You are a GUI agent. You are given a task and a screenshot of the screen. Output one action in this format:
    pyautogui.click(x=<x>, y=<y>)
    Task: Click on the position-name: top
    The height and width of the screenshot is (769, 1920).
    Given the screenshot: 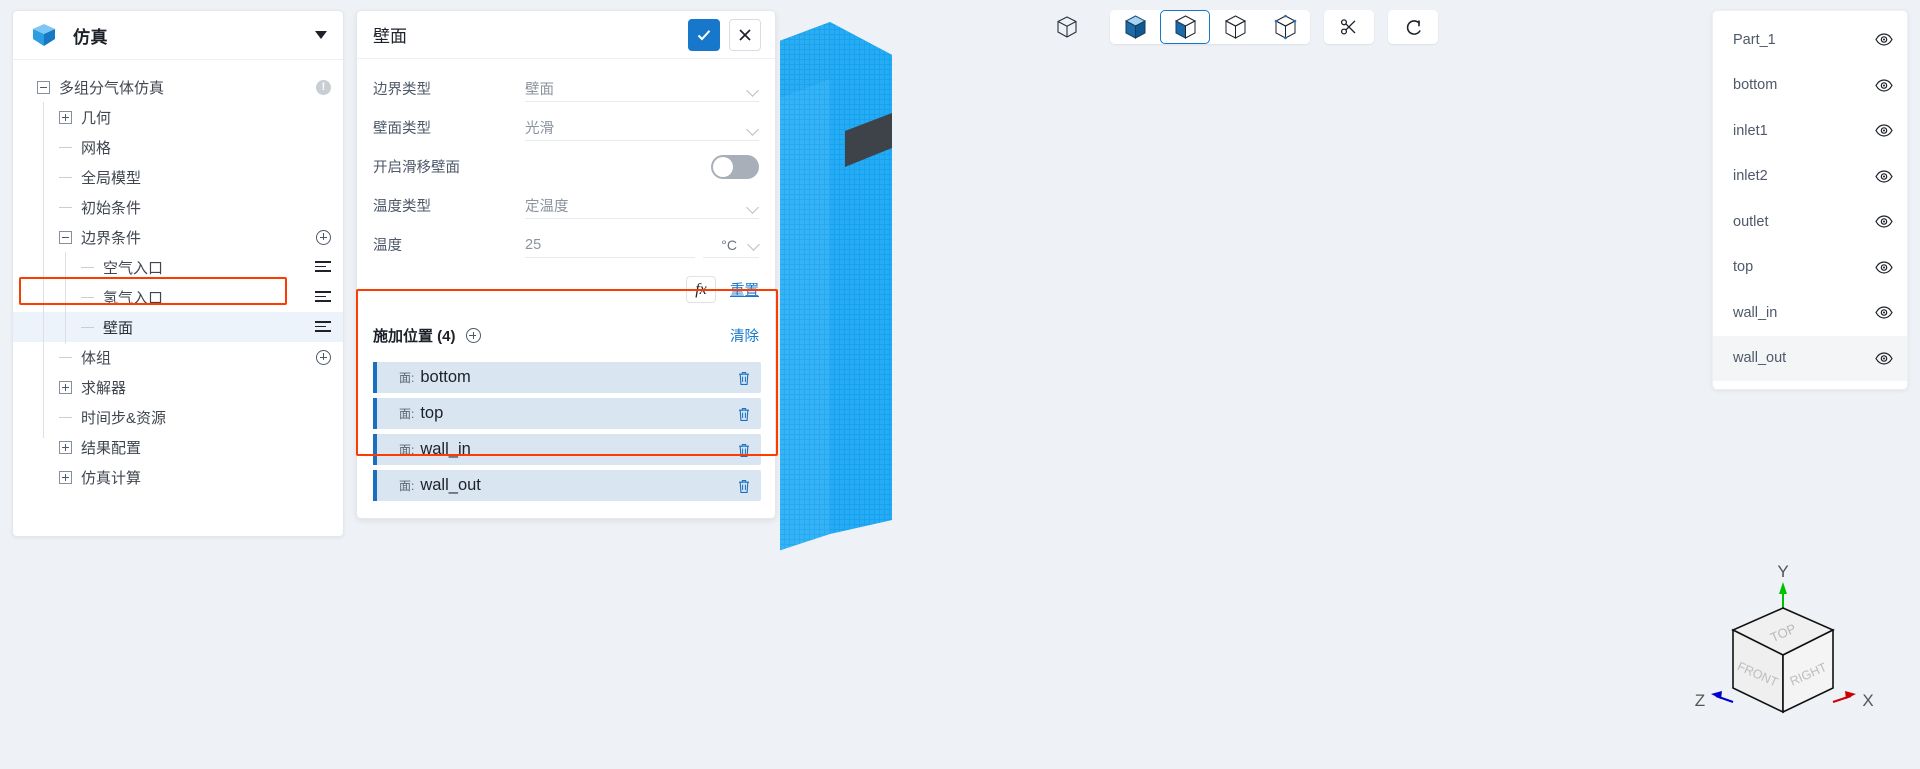 What is the action you would take?
    pyautogui.click(x=432, y=413)
    